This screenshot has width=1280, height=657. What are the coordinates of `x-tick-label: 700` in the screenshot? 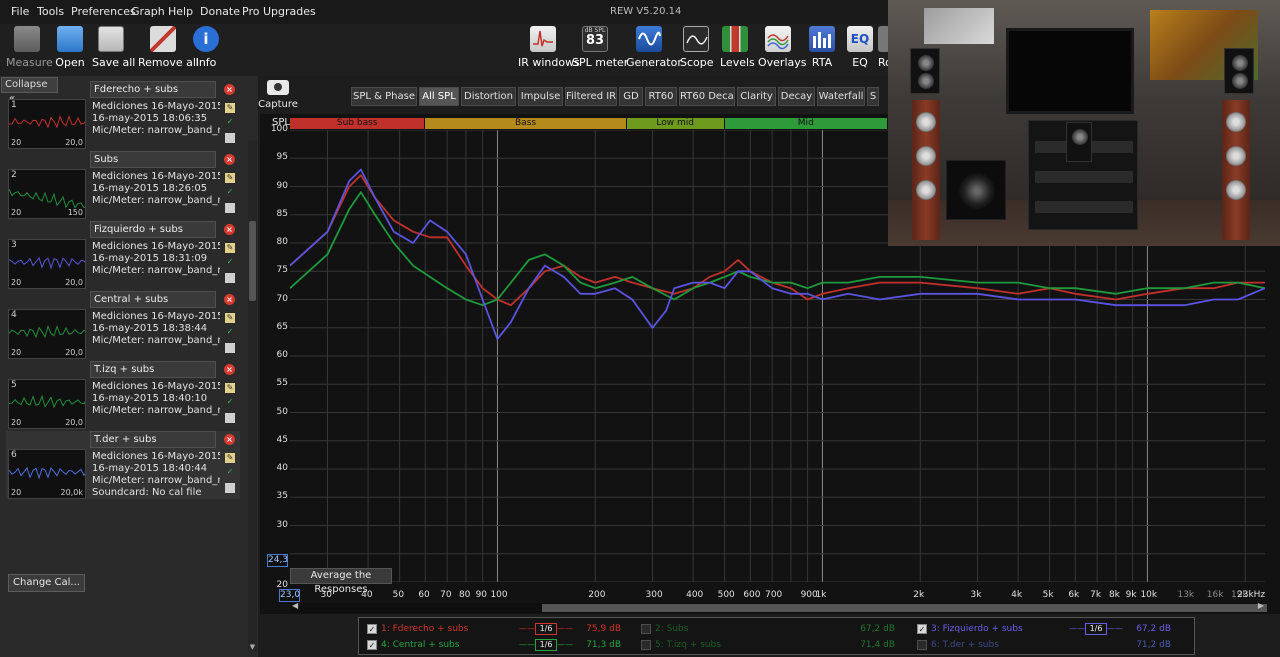 It's located at (774, 595).